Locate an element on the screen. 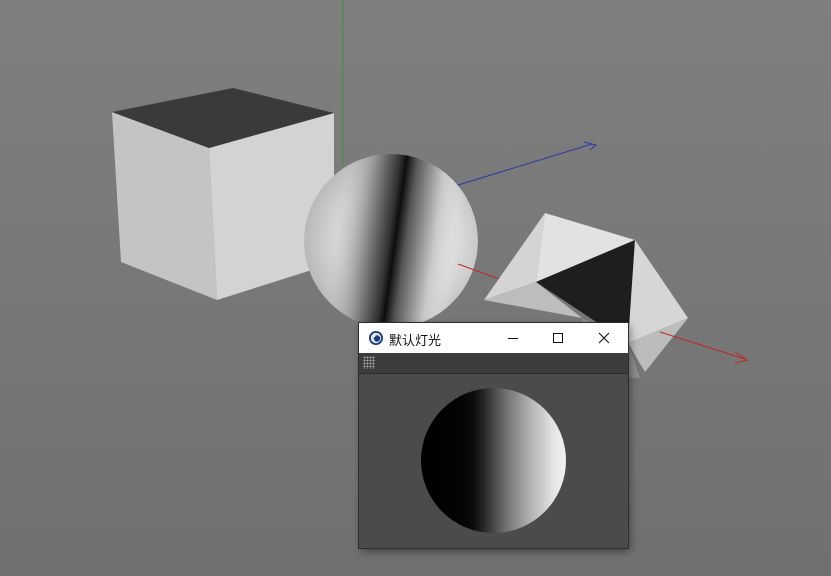  light-preview-area is located at coordinates (493, 461).